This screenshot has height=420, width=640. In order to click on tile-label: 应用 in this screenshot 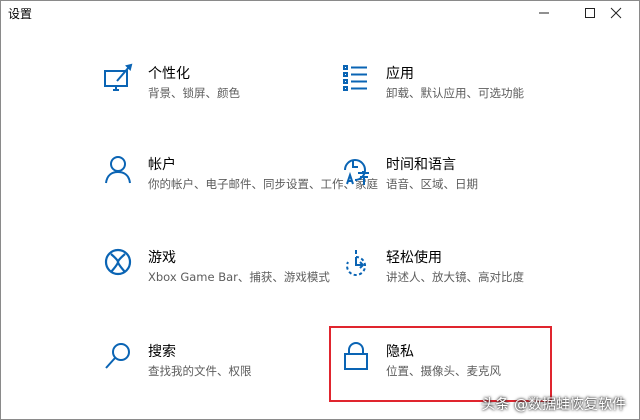, I will do `click(400, 74)`.